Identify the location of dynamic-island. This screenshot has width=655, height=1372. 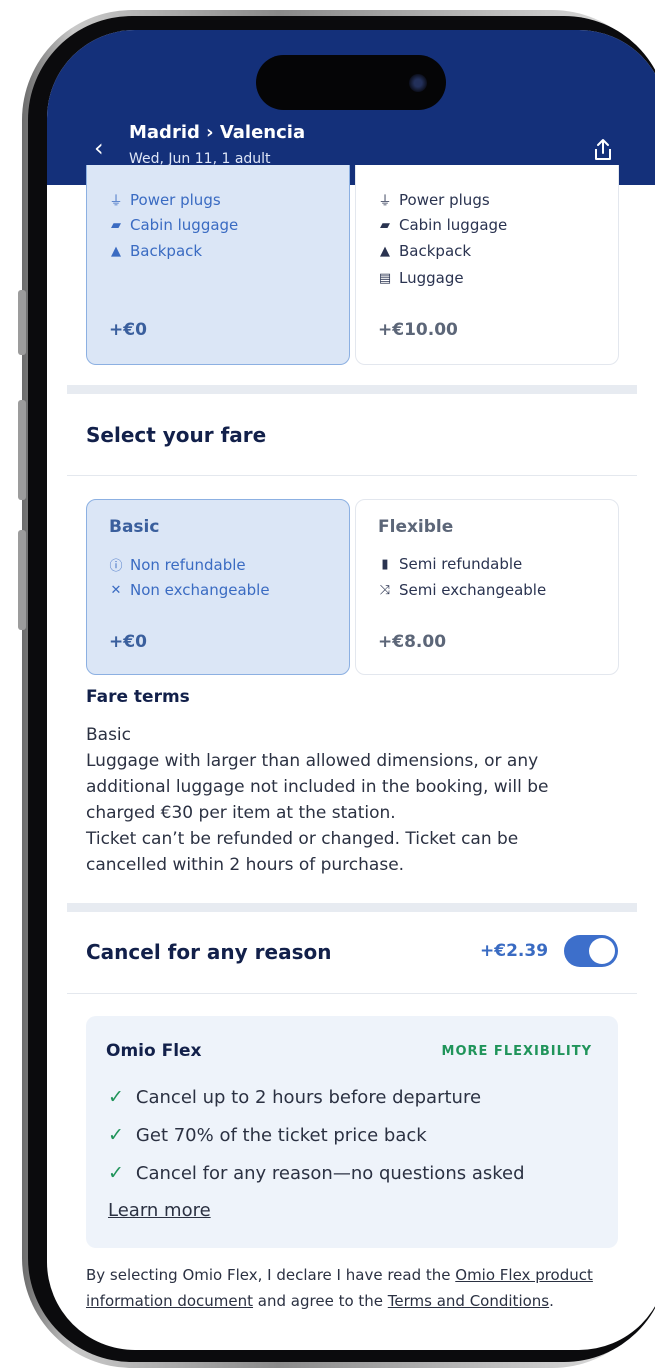
(351, 82).